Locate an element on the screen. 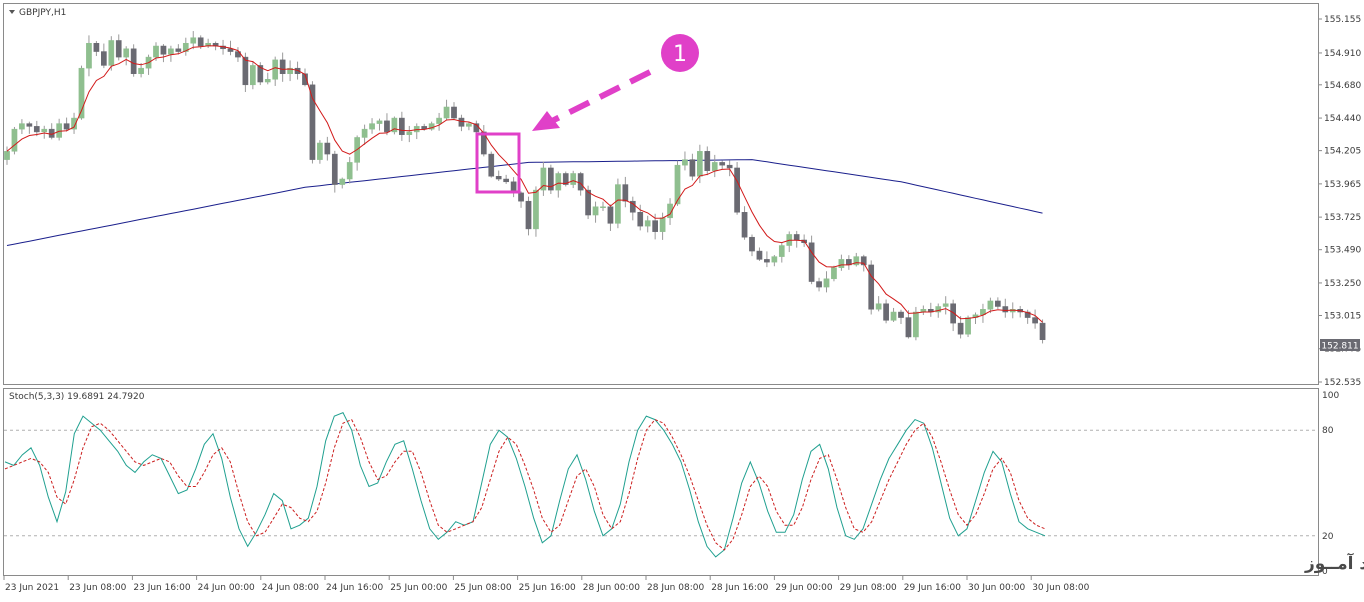 This screenshot has width=1364, height=602. marker-number: 1 is located at coordinates (680, 54).